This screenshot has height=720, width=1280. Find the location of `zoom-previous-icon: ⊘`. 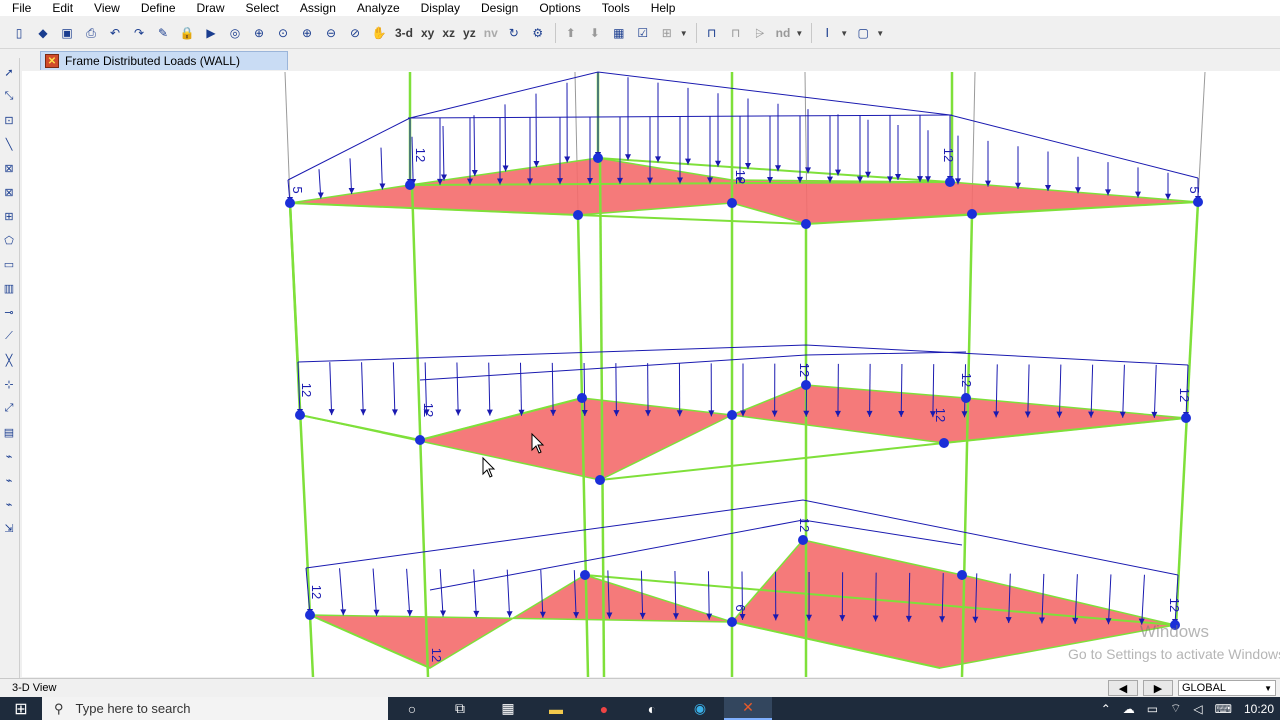

zoom-previous-icon: ⊘ is located at coordinates (355, 33).